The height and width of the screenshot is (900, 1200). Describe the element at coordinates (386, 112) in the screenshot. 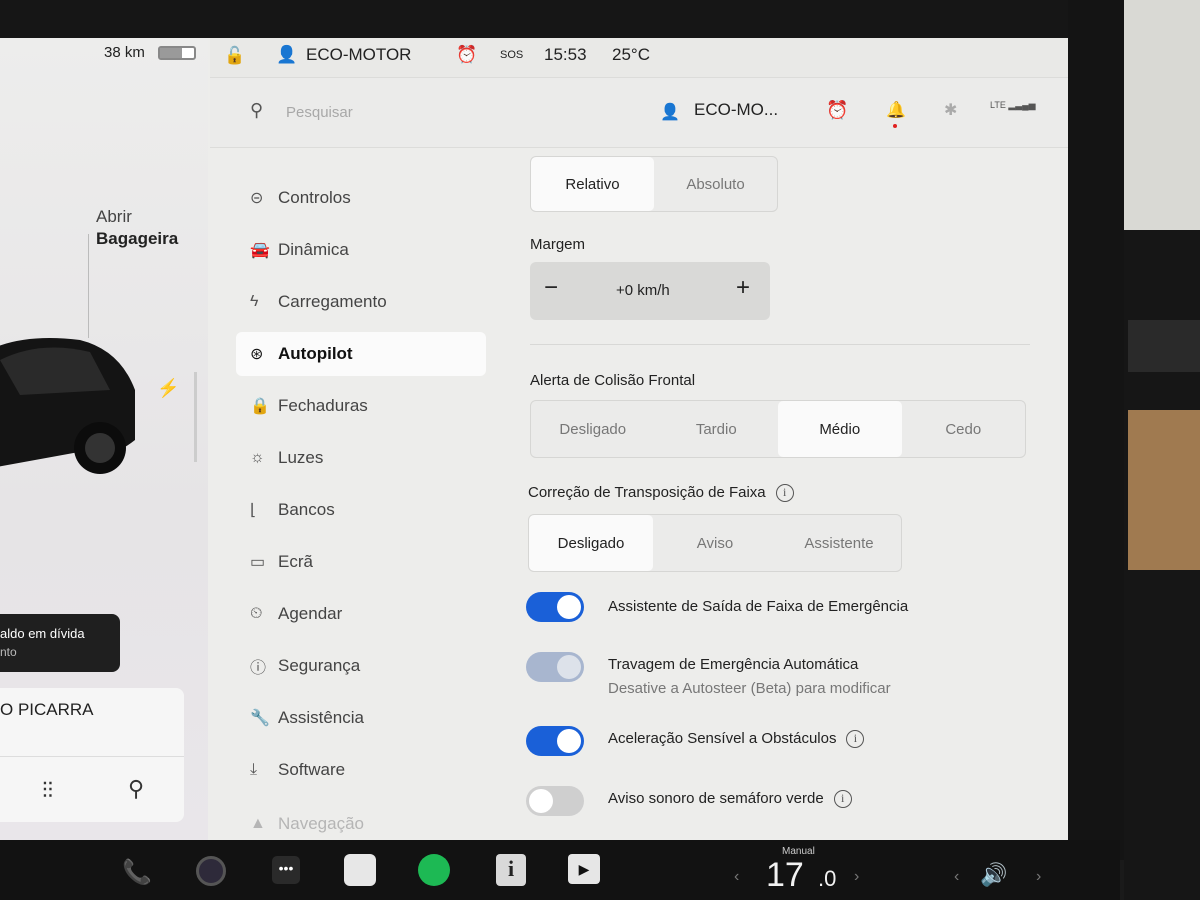

I see `search-input` at that location.